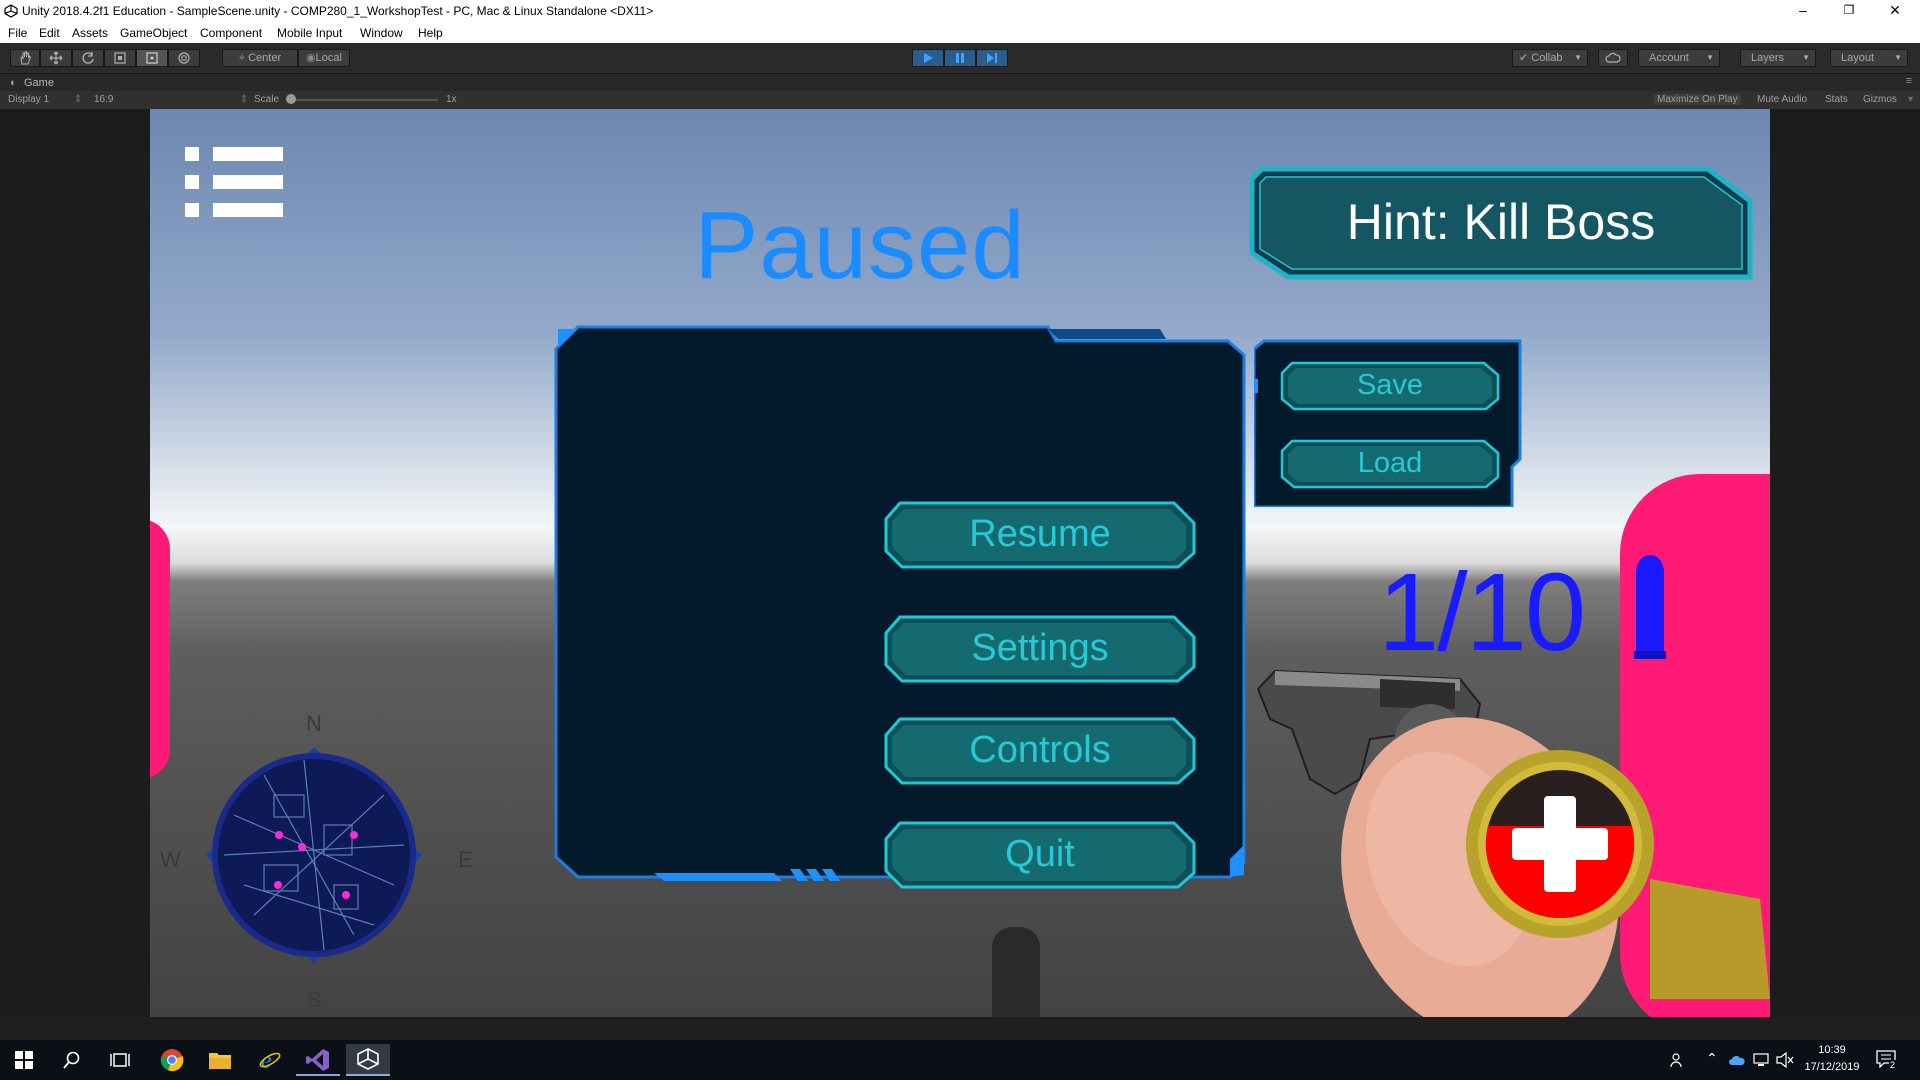 The width and height of the screenshot is (1920, 1080). I want to click on internet-explorer-icon: e, so click(270, 1060).